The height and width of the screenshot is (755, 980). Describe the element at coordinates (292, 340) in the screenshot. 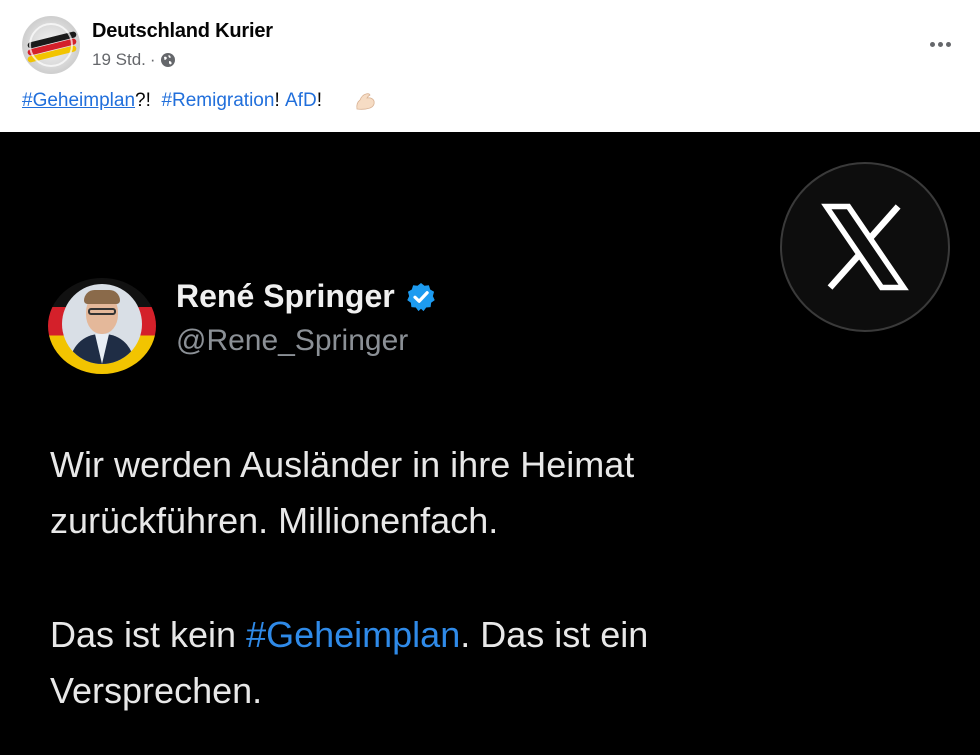

I see `tweet-author-handle: @Rene_Springer` at that location.